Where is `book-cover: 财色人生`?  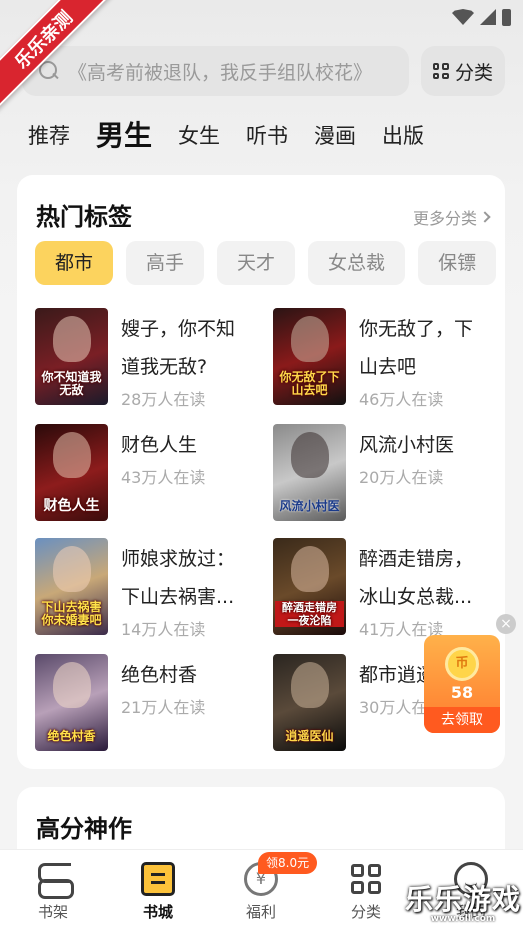
book-cover: 财色人生 is located at coordinates (71, 472).